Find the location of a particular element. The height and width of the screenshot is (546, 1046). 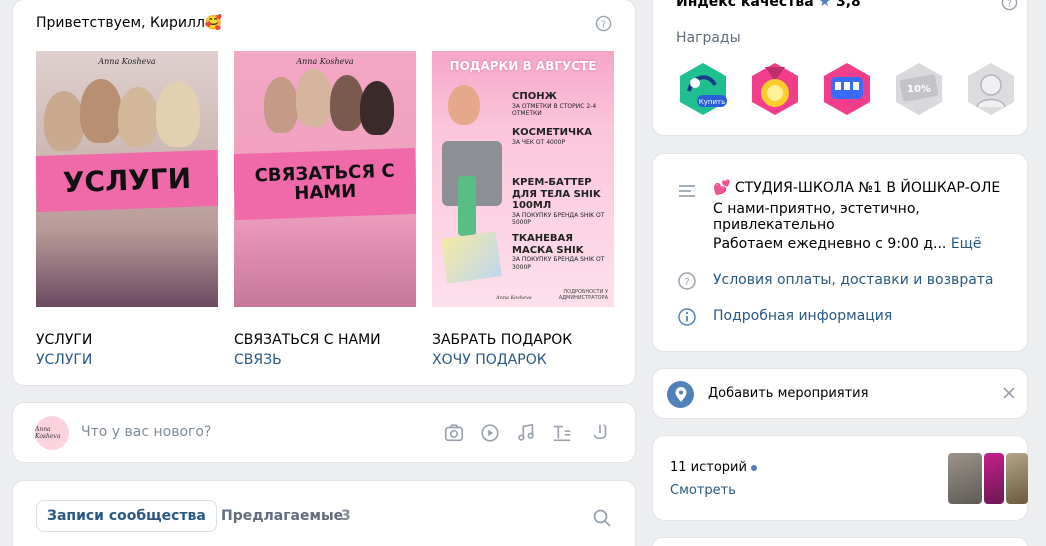

tab-community-posts: Записи сообщества is located at coordinates (126, 516).